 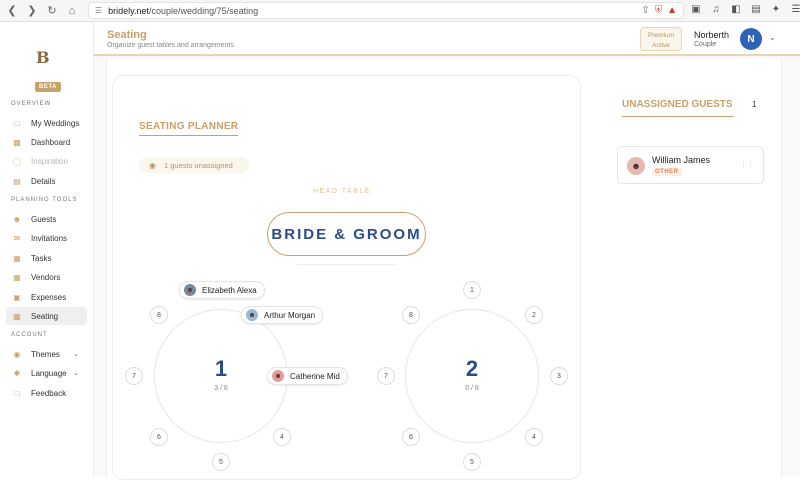 I want to click on guest-name: Elizabeth Alexa, so click(x=229, y=290).